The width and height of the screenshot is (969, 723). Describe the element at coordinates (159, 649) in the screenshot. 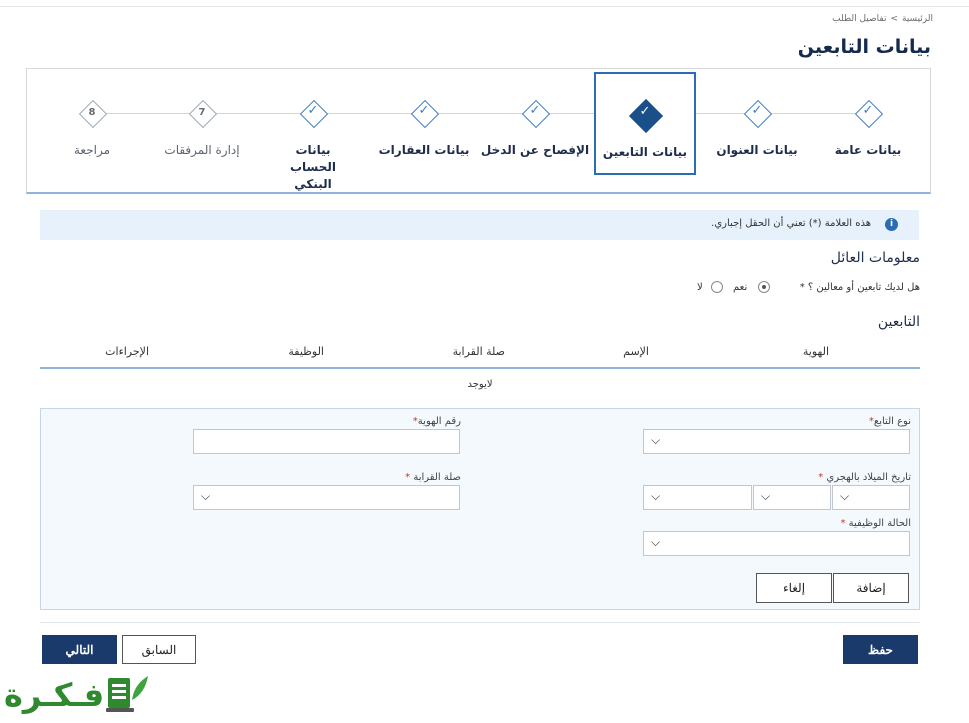

I see `previous-button: السابق` at that location.